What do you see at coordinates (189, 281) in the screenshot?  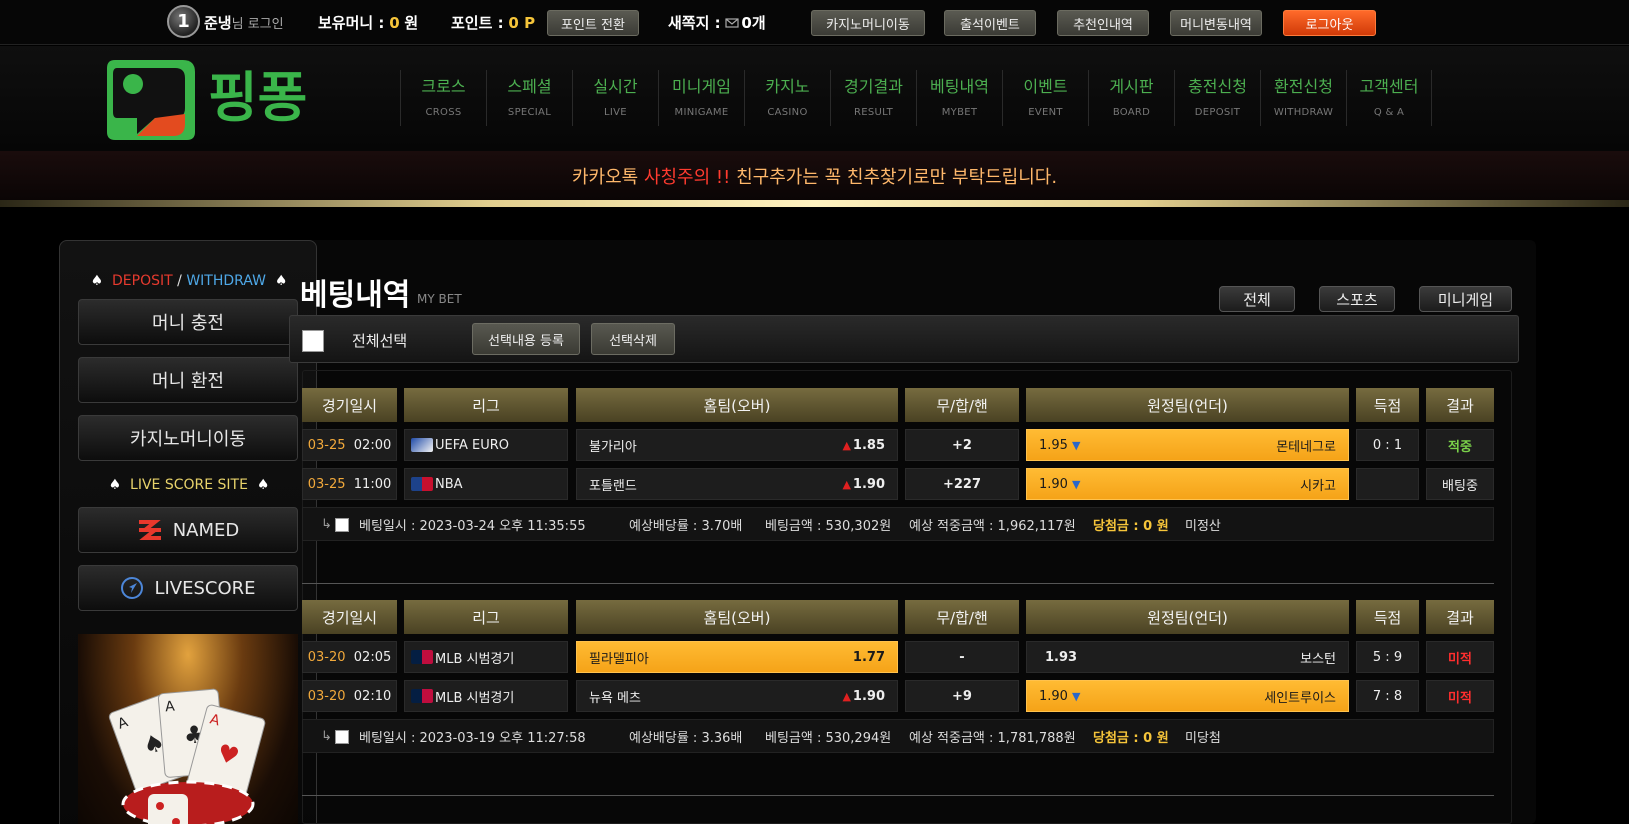 I see `deposit-withdraw-title: ♠ DEPOSIT / WITHDRAW ♠` at bounding box center [189, 281].